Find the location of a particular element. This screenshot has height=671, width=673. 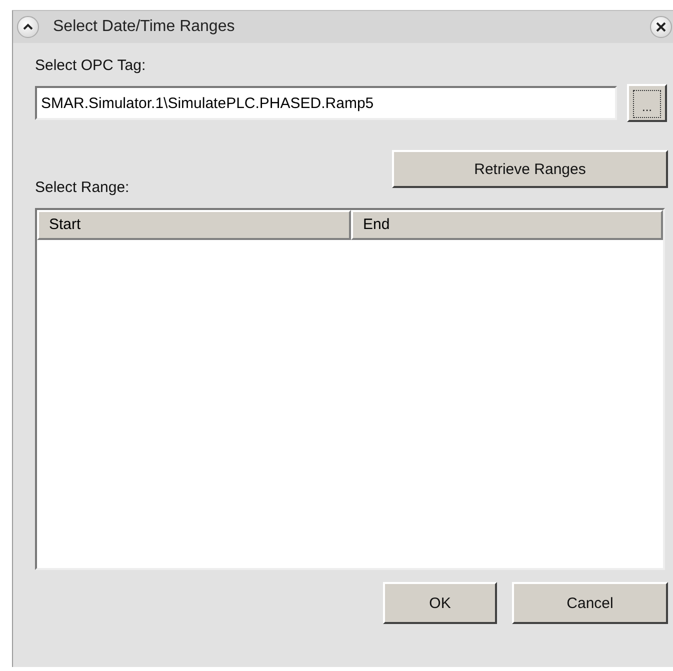

window-title: Select Date/Time Ranges is located at coordinates (144, 27).